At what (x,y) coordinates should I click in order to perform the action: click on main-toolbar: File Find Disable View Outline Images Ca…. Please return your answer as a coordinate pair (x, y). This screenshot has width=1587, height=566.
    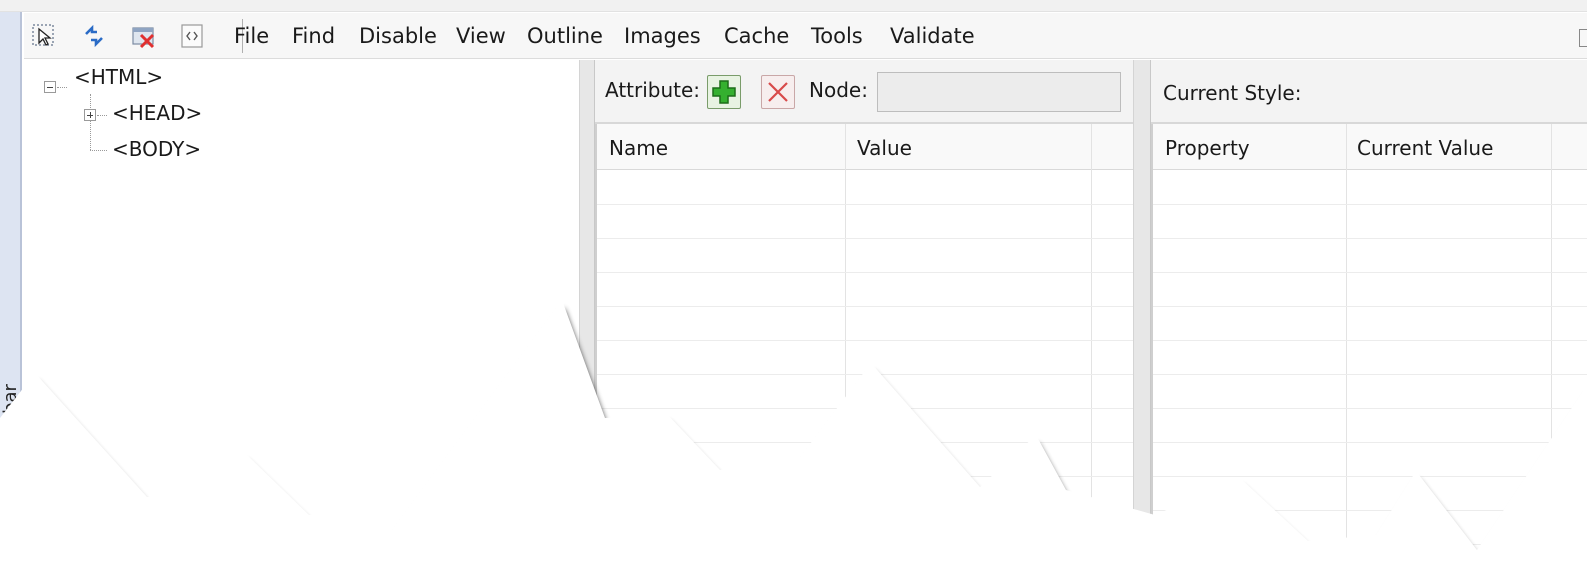
    Looking at the image, I should click on (805, 36).